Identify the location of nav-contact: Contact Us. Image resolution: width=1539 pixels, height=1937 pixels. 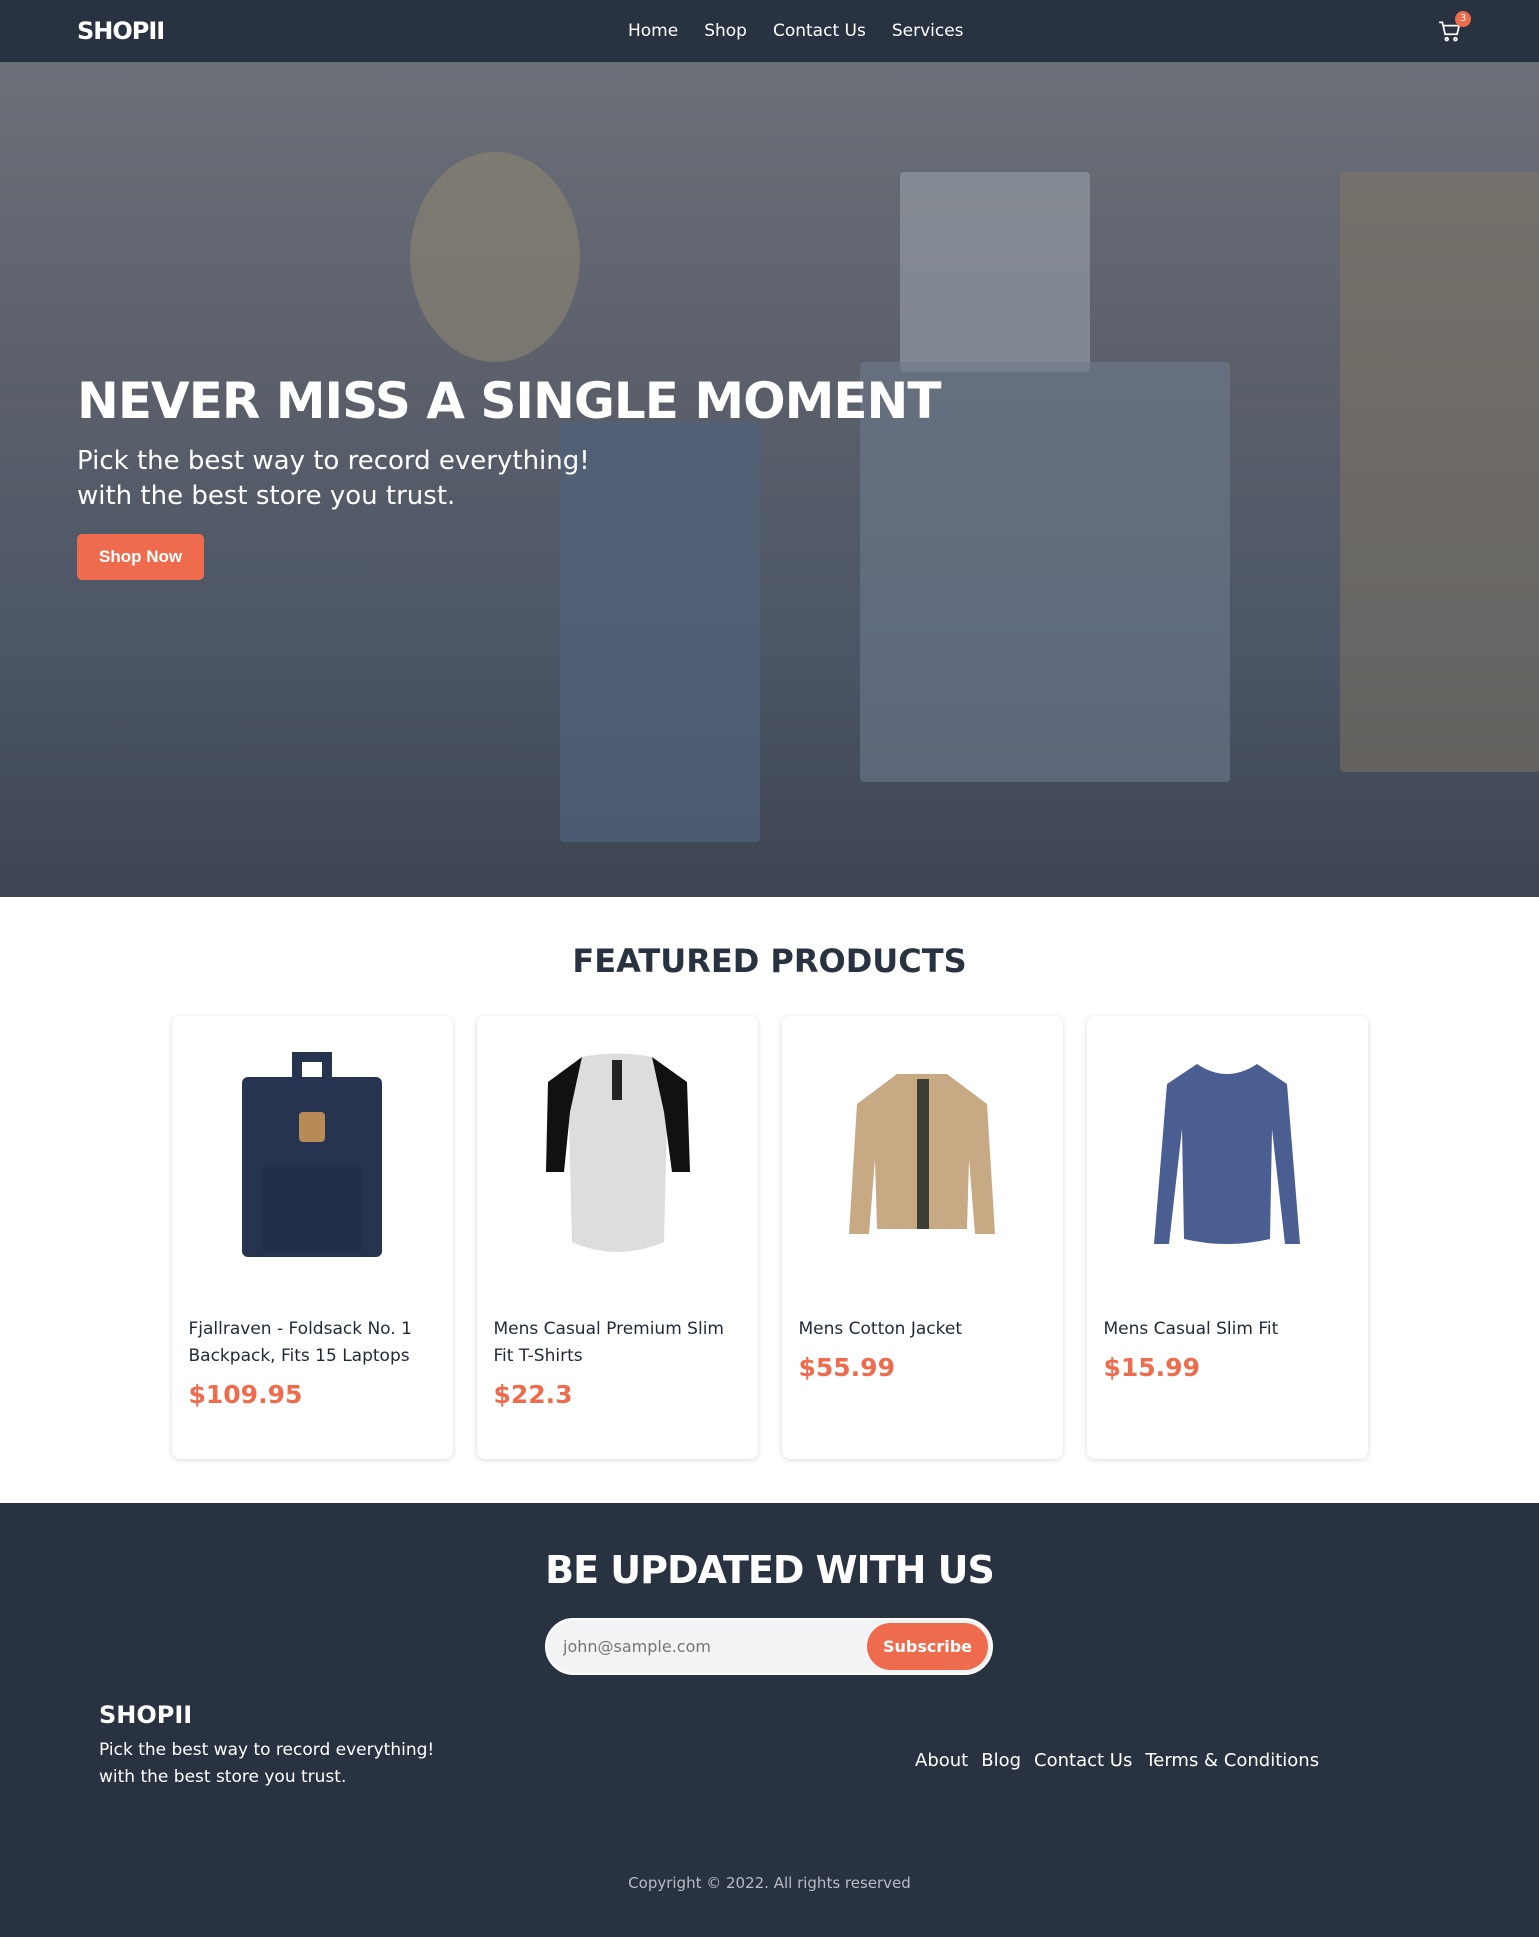
(819, 31).